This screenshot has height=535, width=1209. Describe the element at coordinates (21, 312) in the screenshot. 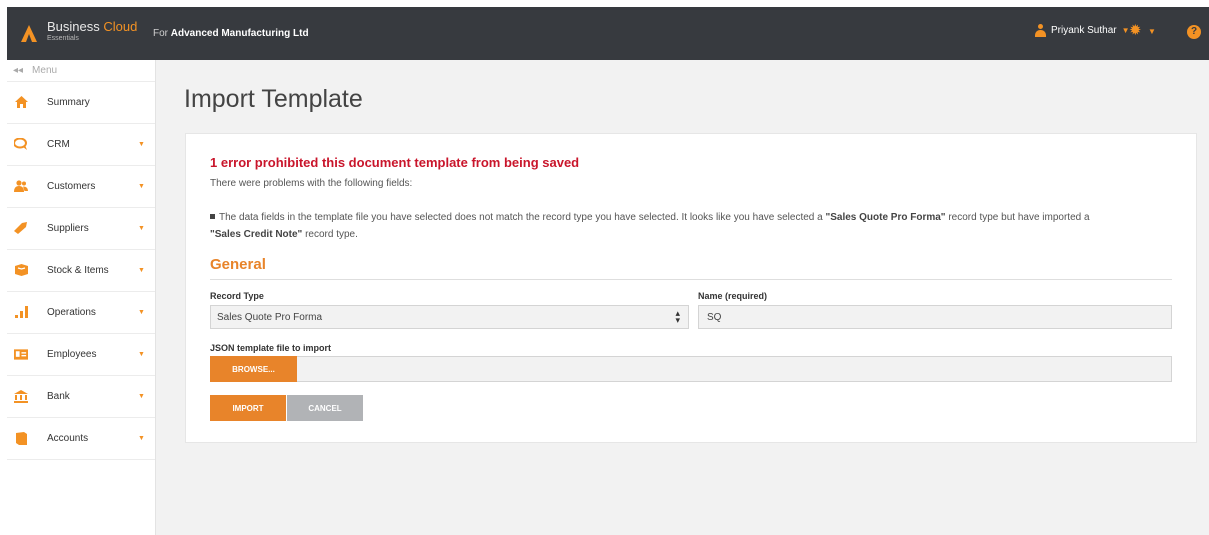

I see `bar-chart-icon` at that location.